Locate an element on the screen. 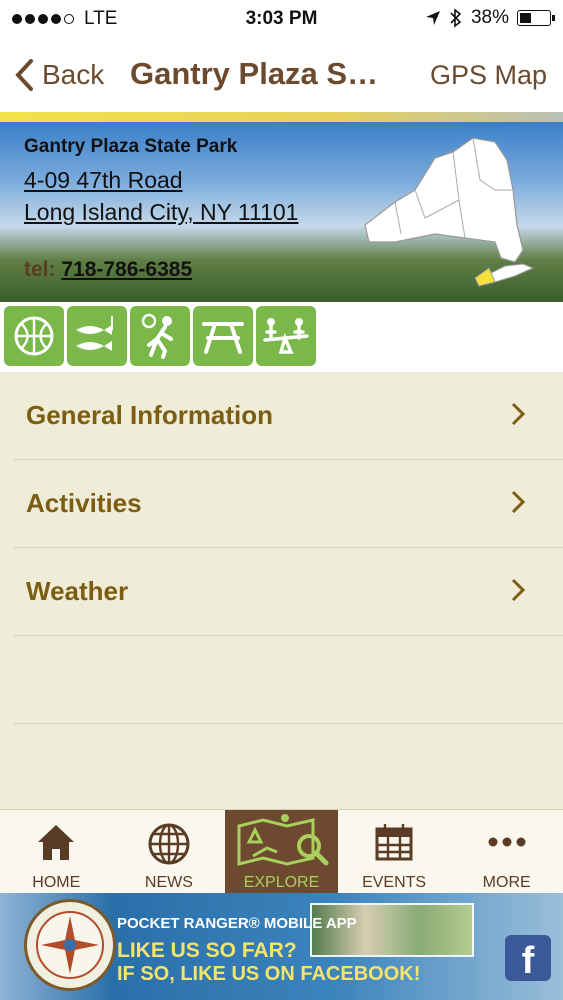 Image resolution: width=563 pixels, height=1000 pixels. menu-item-label: Activities is located at coordinates (84, 503).